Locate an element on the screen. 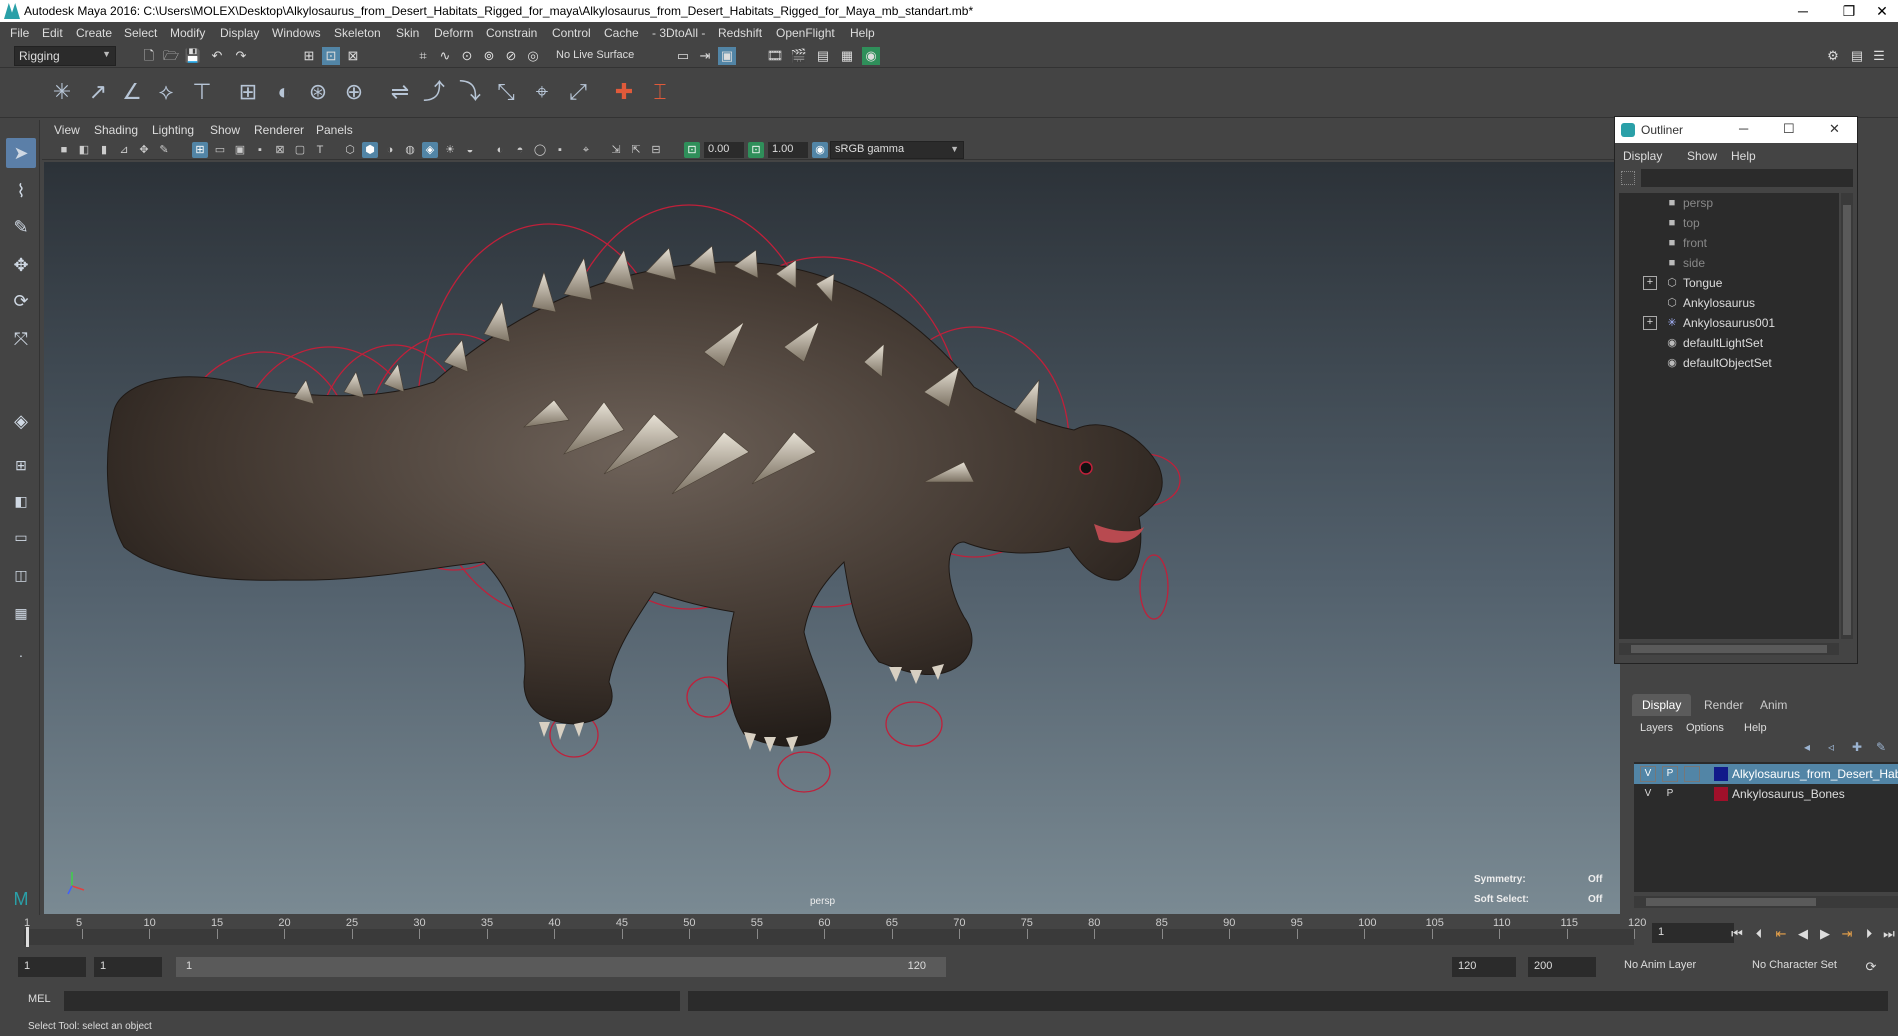  tab-render: Render is located at coordinates (1723, 705).